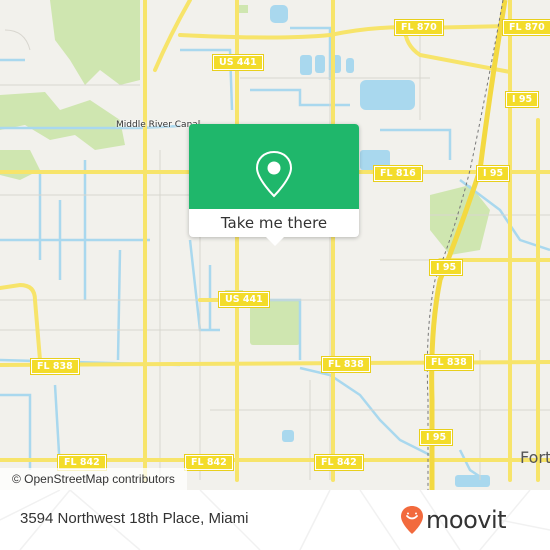 The width and height of the screenshot is (550, 550). I want to click on address-text: 3594 Northwest 18th Place, Miami, so click(134, 518).